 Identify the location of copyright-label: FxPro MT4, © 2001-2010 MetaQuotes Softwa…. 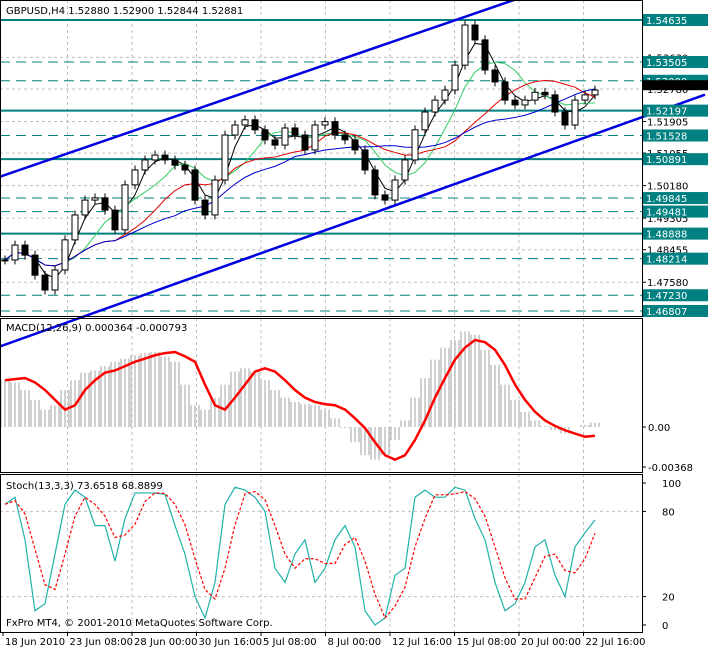
(139, 623).